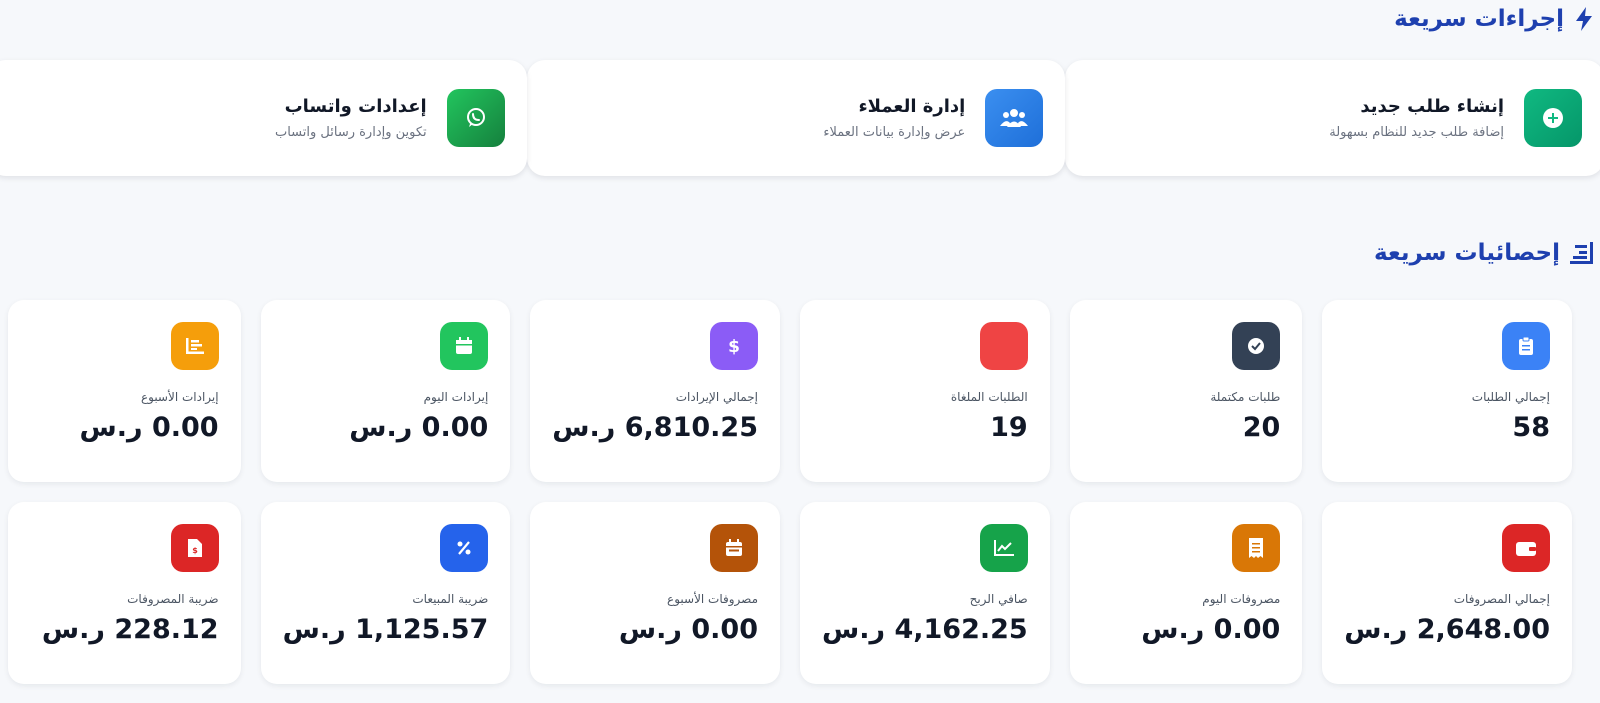 The width and height of the screenshot is (1600, 703). Describe the element at coordinates (925, 593) in the screenshot. I see `stat-card-net-profit: صافي الربح 4,162.25 ر.س` at that location.